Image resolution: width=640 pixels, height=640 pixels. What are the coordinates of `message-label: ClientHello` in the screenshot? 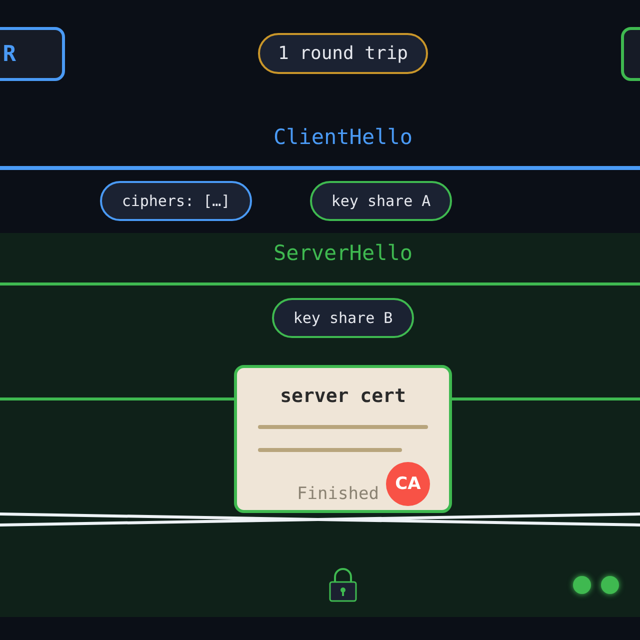 It's located at (343, 137).